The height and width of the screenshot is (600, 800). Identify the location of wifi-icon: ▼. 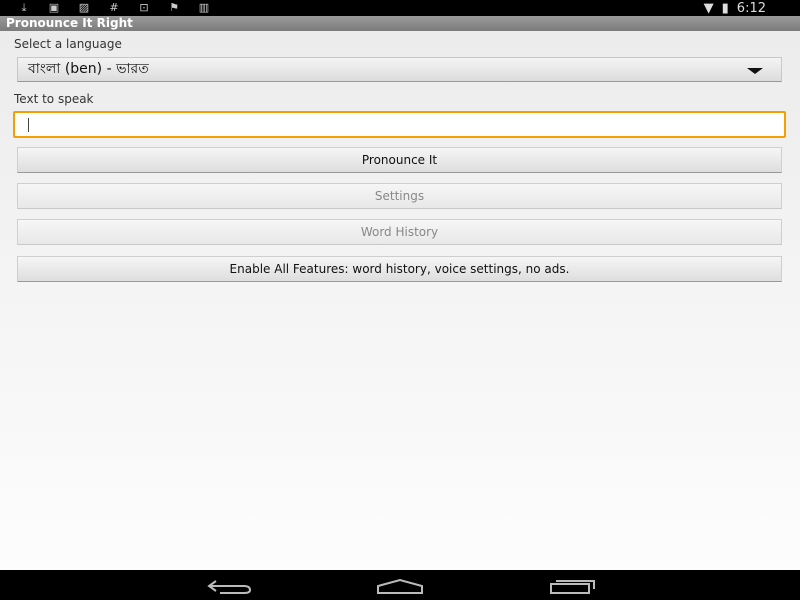
(708, 8).